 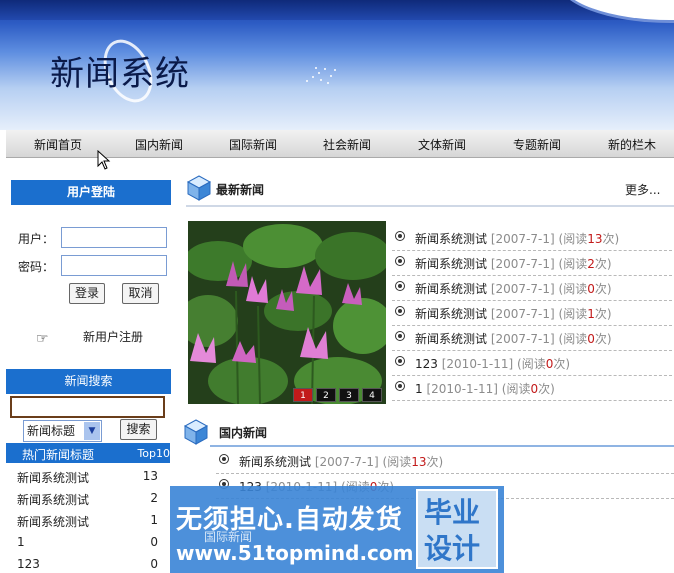 I want to click on hot-news-row: 123 0, so click(x=88, y=563).